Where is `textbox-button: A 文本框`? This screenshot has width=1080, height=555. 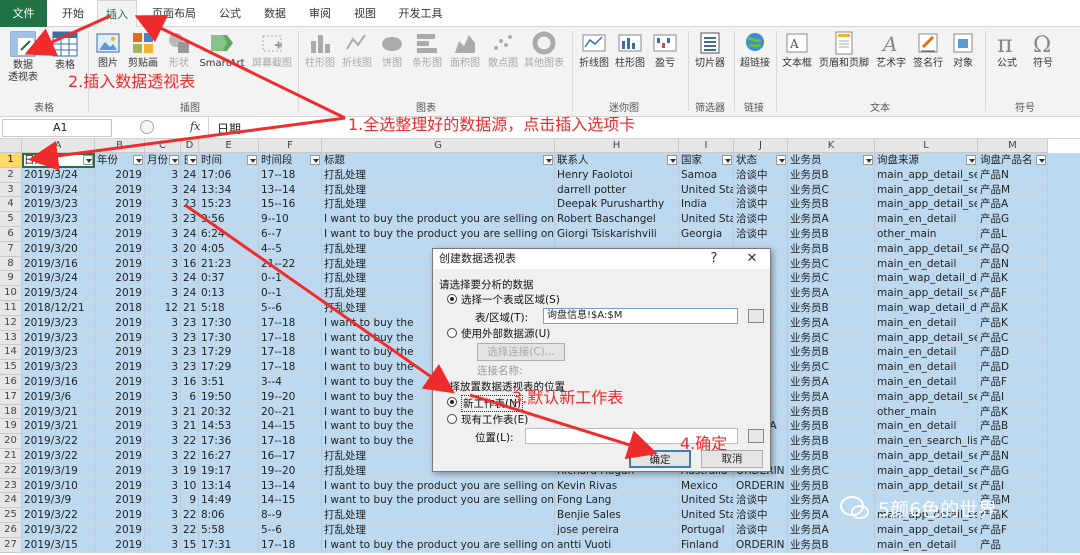
textbox-button: A 文本框 is located at coordinates (797, 50).